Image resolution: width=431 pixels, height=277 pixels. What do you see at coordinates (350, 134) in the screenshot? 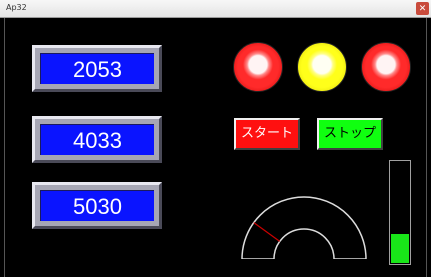
I see `stop-button: ストップ` at bounding box center [350, 134].